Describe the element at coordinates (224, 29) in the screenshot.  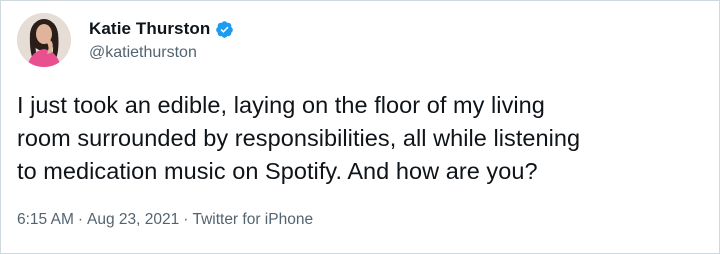
I see `verified-badge-icon` at that location.